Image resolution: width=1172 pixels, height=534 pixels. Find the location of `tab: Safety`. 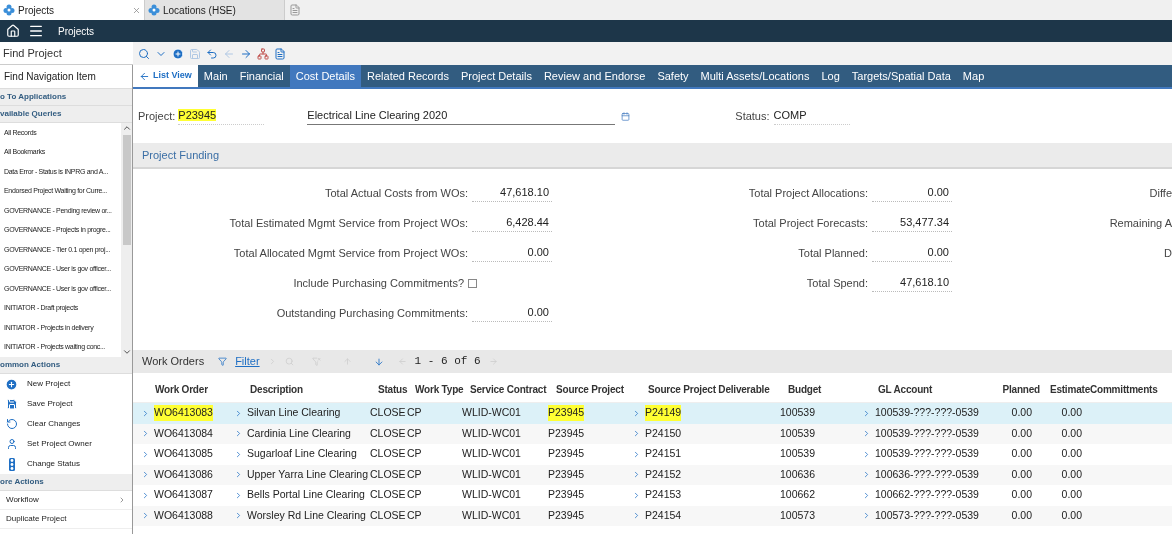

tab: Safety is located at coordinates (673, 76).